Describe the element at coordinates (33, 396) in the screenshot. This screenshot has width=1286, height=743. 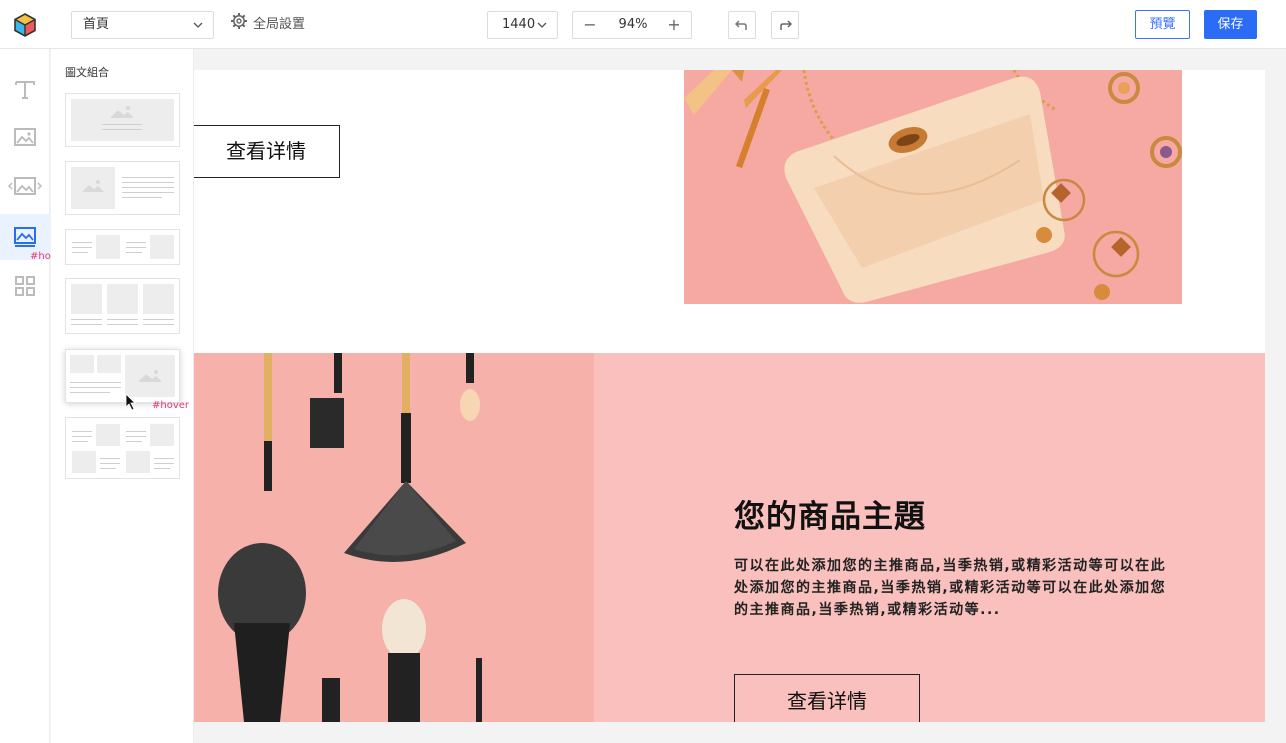
I see `component-rail: #hover` at that location.